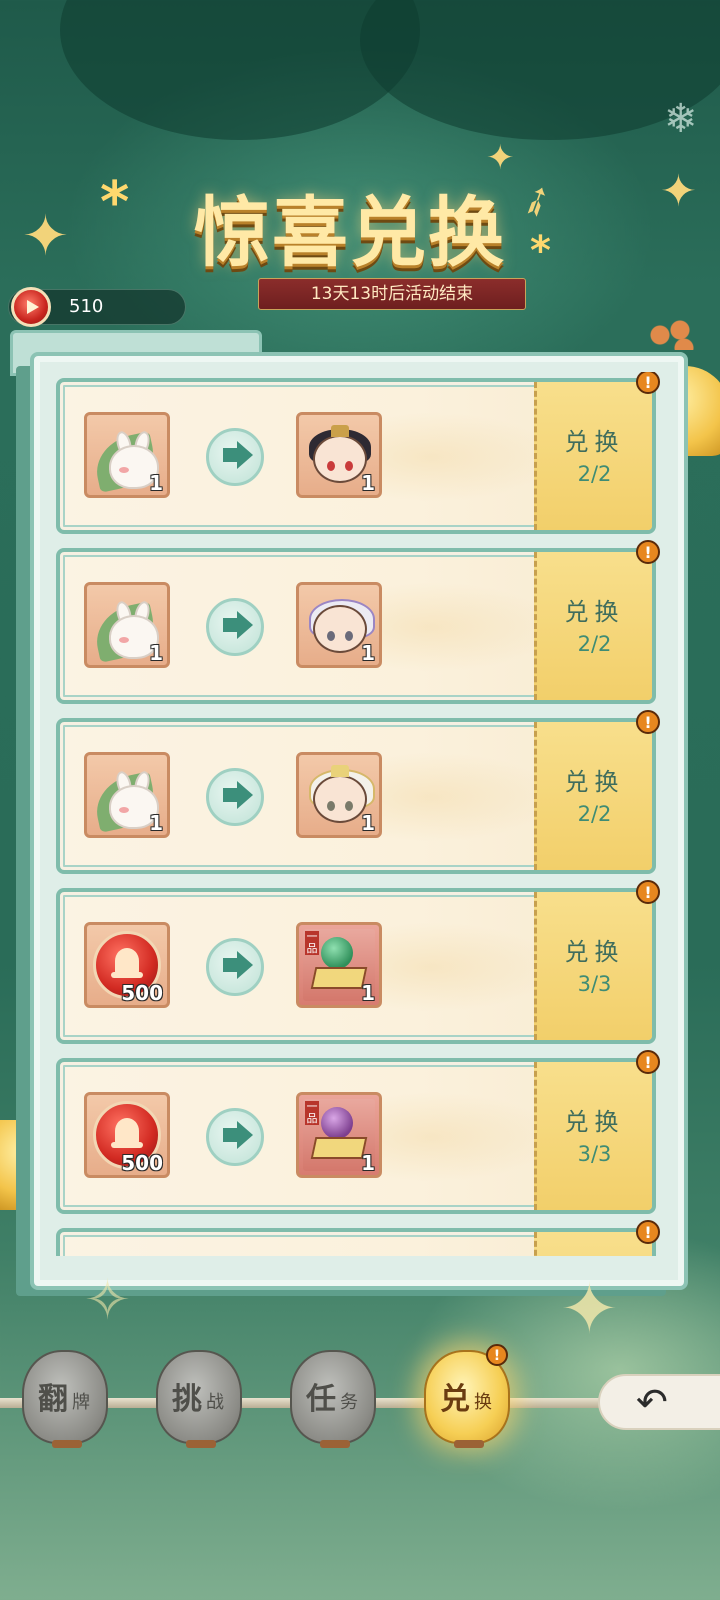 The width and height of the screenshot is (720, 1600). What do you see at coordinates (215, 1402) in the screenshot?
I see `nav-tab-label-sub: 战` at bounding box center [215, 1402].